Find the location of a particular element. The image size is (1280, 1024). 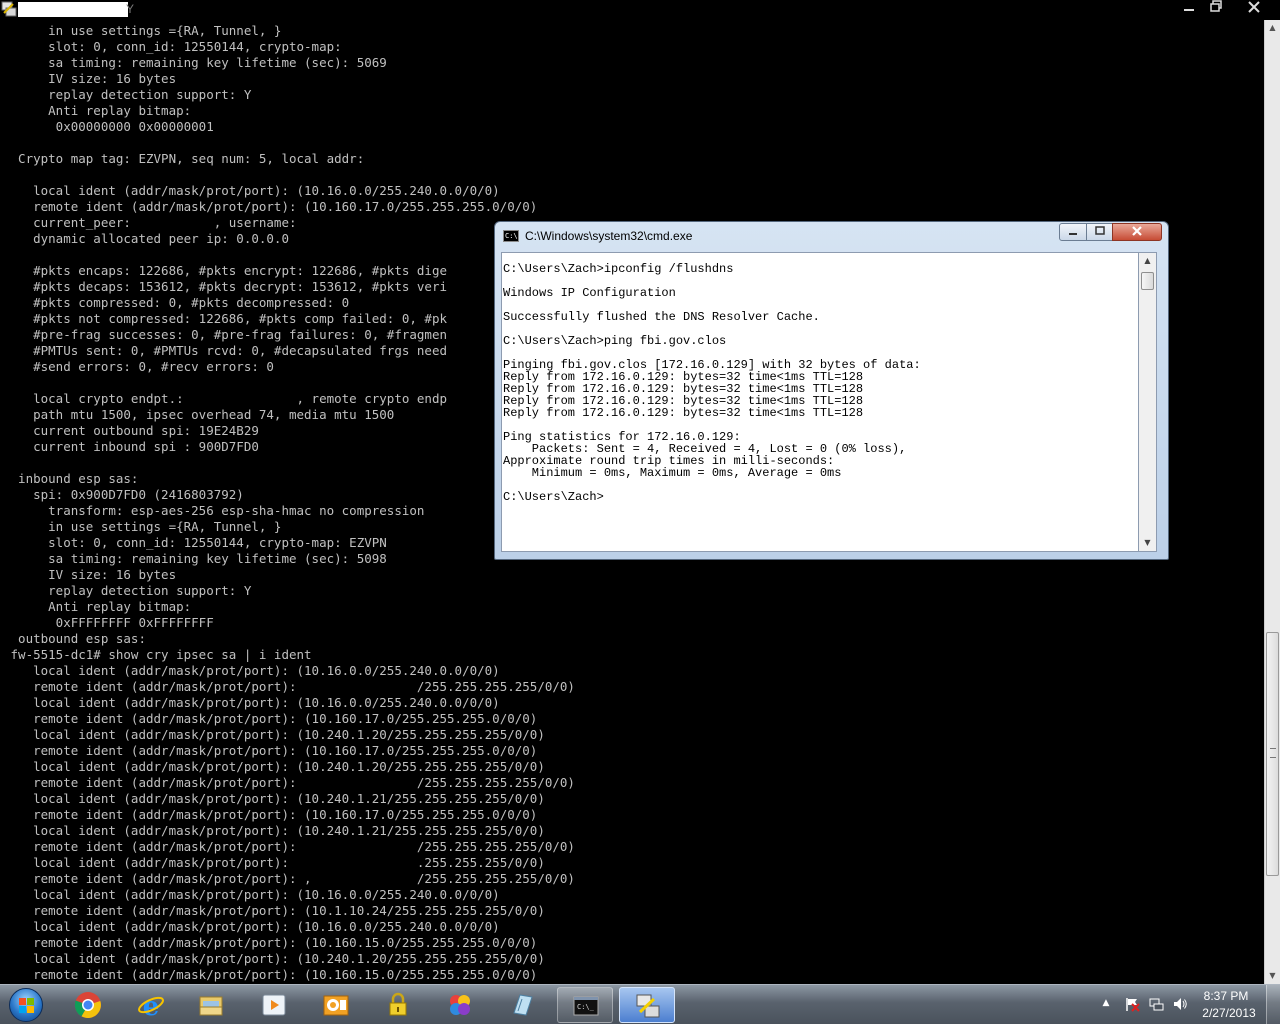

terminal-scrollbar: ▲ ▼ is located at coordinates (1272, 502).